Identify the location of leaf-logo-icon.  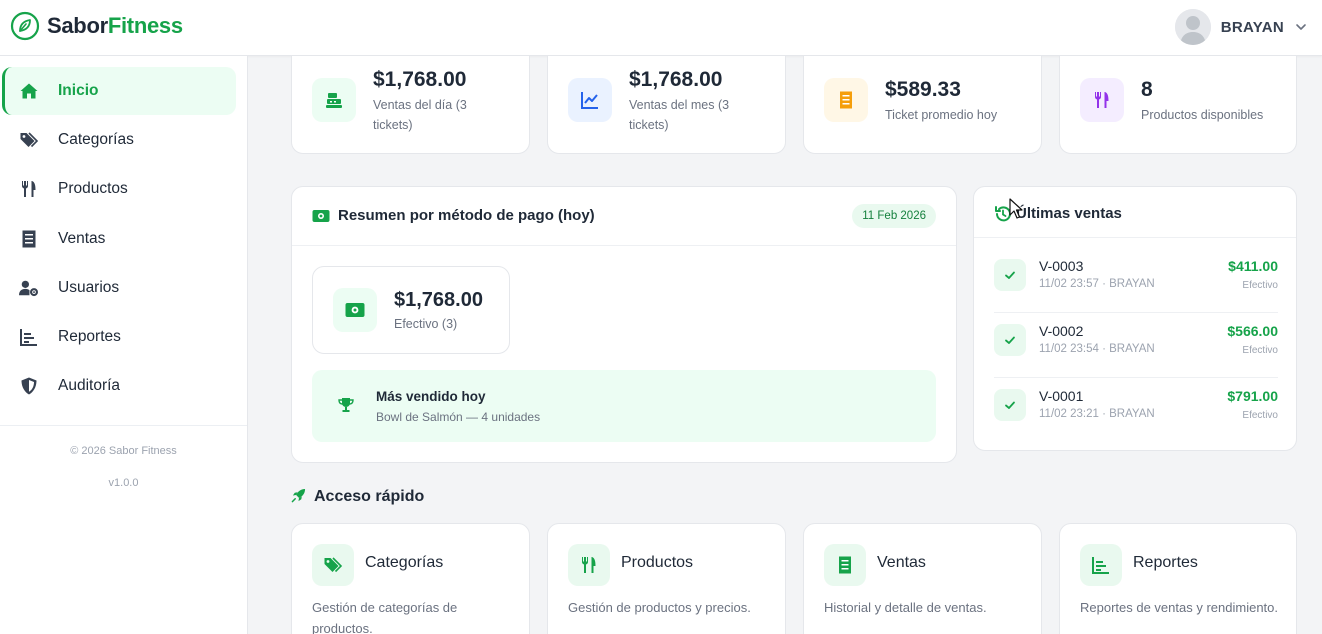
(25, 26).